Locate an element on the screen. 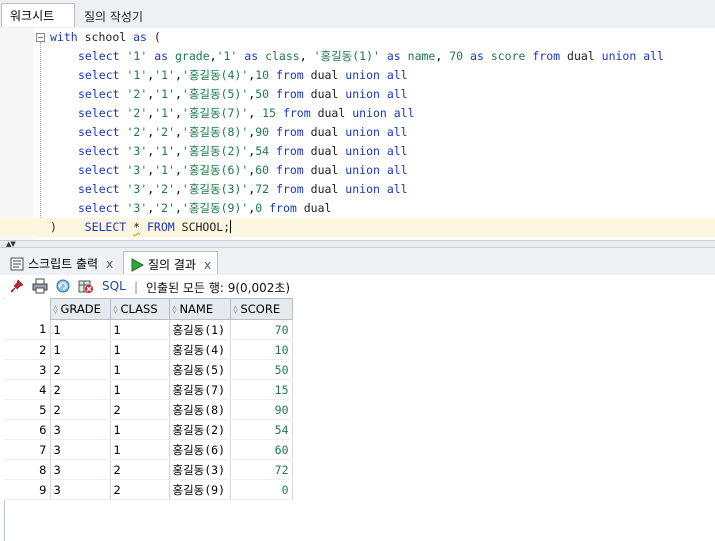  row-number: 6 is located at coordinates (27, 429).